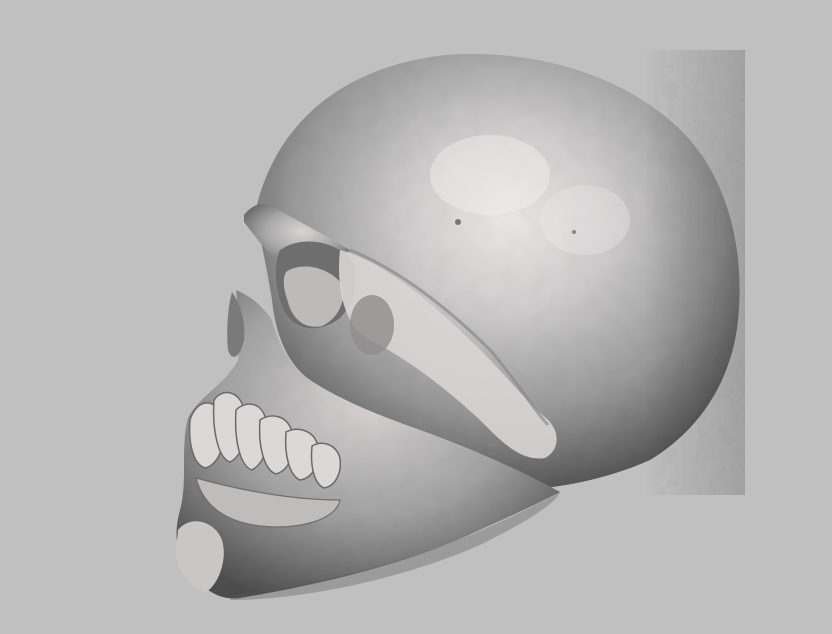 The width and height of the screenshot is (832, 634). Describe the element at coordinates (372, 325) in the screenshot. I see `temple-hollow` at that location.